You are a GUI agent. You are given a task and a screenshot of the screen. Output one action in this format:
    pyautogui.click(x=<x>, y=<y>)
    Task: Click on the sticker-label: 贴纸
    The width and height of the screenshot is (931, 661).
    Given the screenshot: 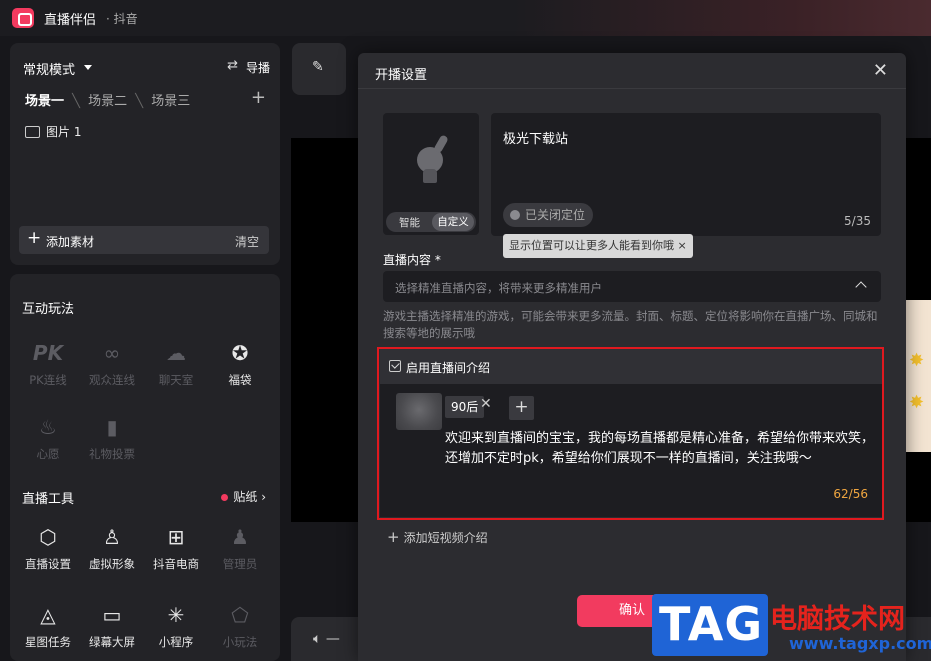 What is the action you would take?
    pyautogui.click(x=245, y=497)
    